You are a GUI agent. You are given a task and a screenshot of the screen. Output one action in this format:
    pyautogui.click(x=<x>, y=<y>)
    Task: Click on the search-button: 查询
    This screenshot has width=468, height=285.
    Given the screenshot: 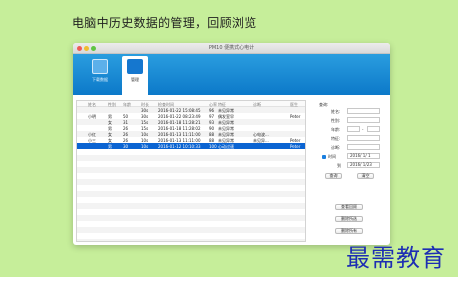 What is the action you would take?
    pyautogui.click(x=333, y=176)
    